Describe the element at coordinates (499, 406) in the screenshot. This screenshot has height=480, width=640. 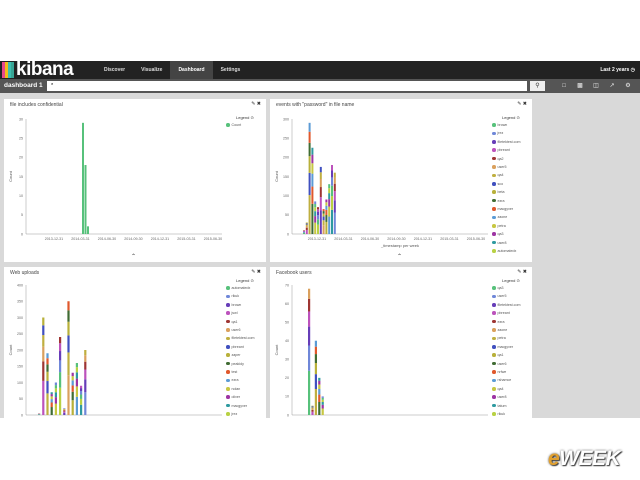
I see `legend-item: tatum` at that location.